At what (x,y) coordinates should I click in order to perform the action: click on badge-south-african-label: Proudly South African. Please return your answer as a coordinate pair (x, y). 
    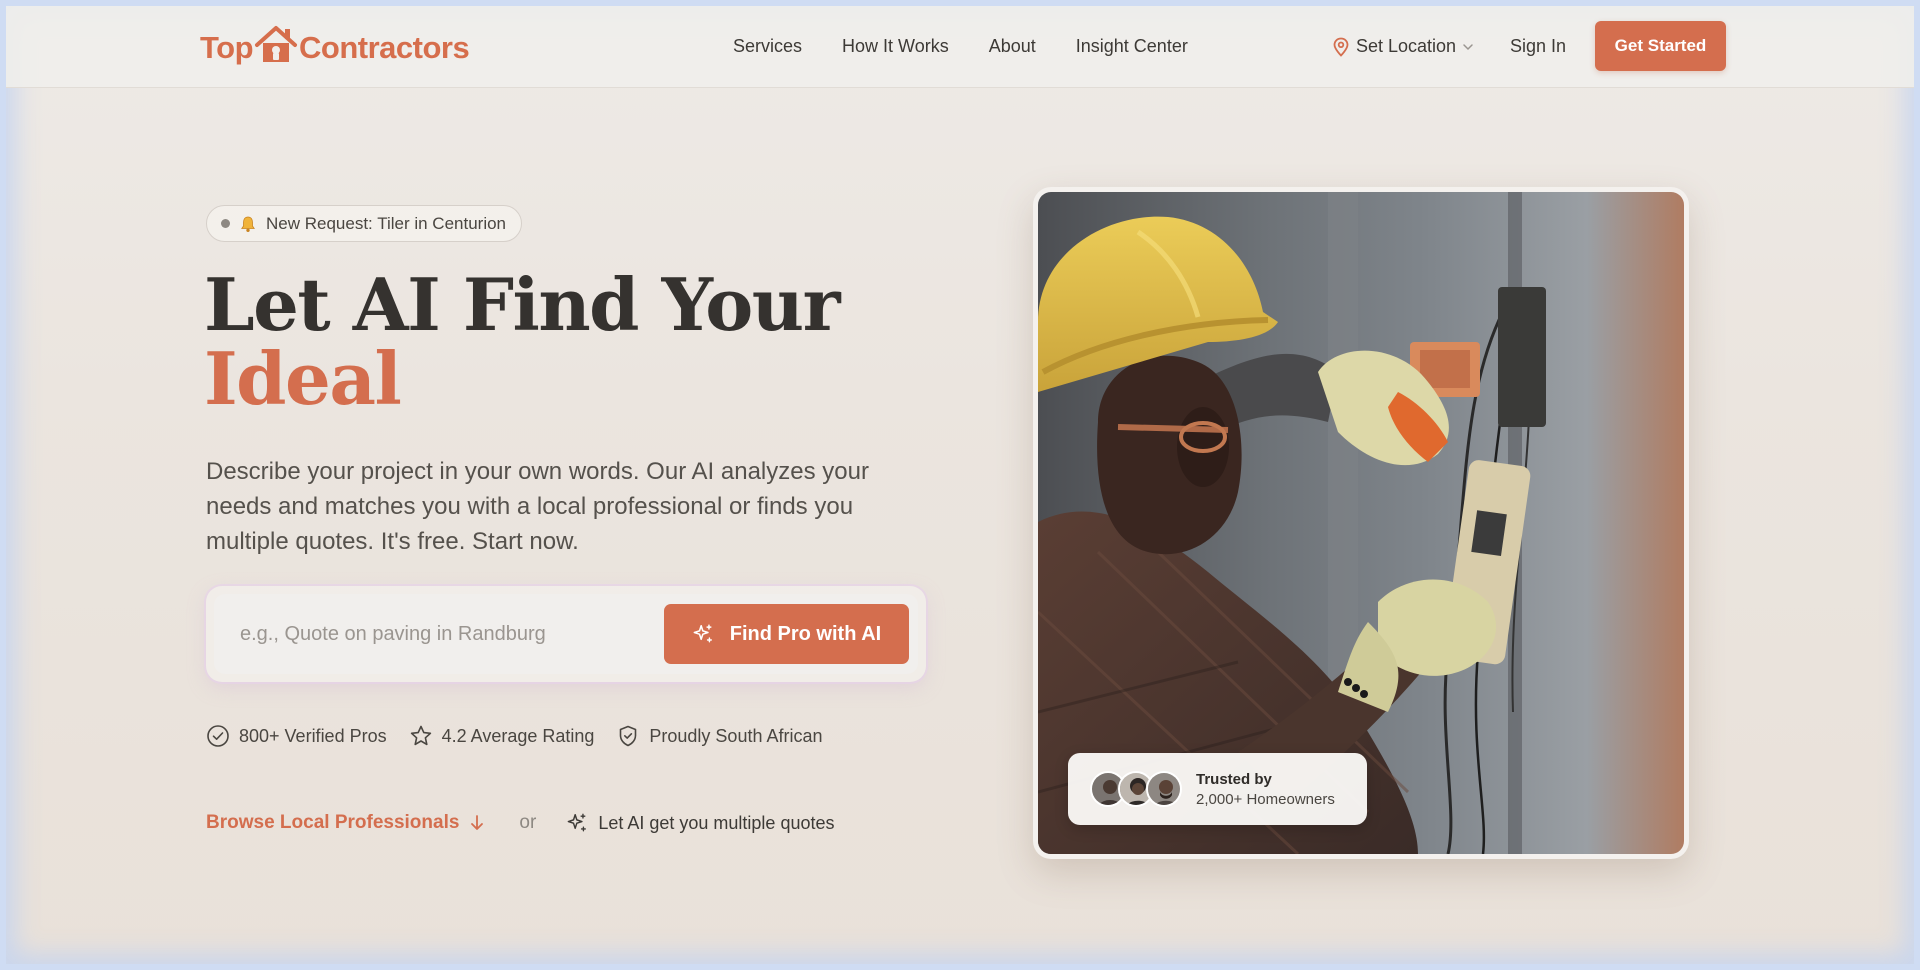
    Looking at the image, I should click on (736, 735).